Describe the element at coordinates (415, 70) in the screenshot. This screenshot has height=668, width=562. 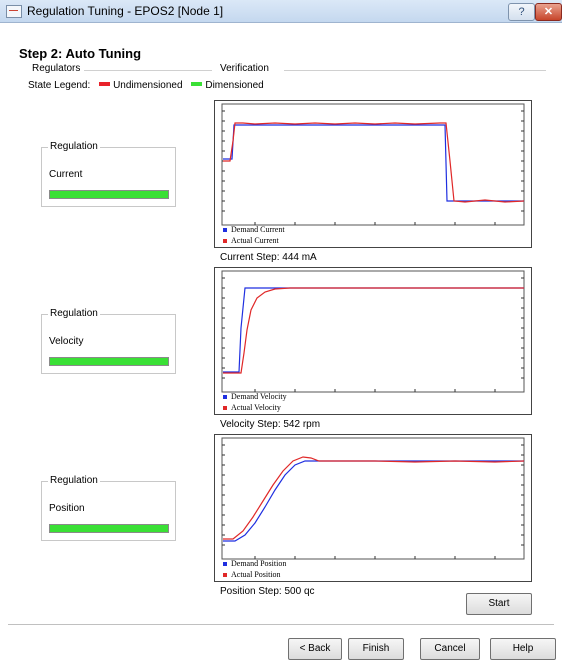
I see `verification-divider` at that location.